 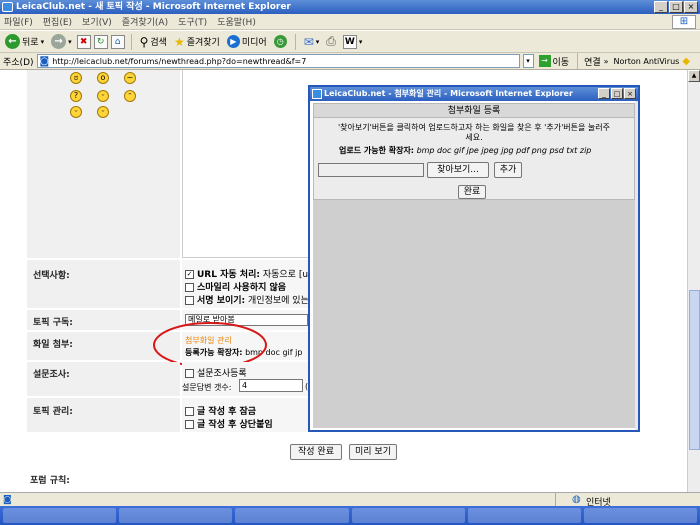 What do you see at coordinates (236, 21) in the screenshot?
I see `menu-help: 도움말(H)` at bounding box center [236, 21].